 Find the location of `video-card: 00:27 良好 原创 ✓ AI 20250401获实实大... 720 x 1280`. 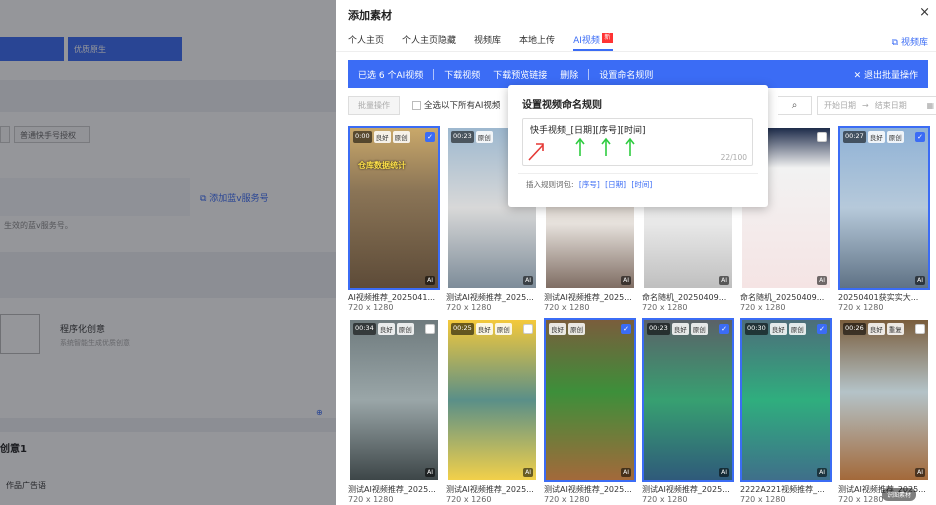

video-card: 00:27 良好 原创 ✓ AI 20250401获实实大... 720 x 1280 is located at coordinates (884, 219).